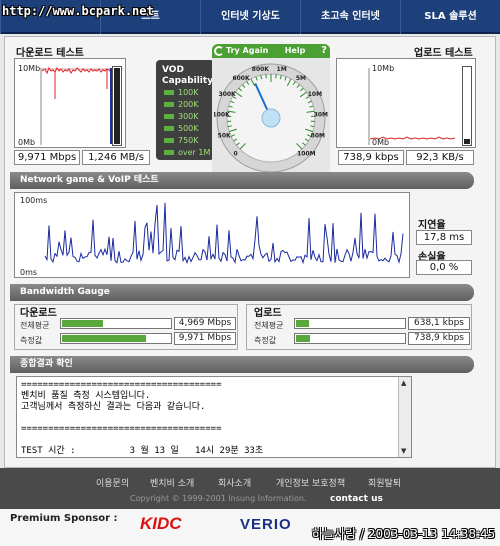  I want to click on footer-link-company: 회사소개, so click(234, 482).